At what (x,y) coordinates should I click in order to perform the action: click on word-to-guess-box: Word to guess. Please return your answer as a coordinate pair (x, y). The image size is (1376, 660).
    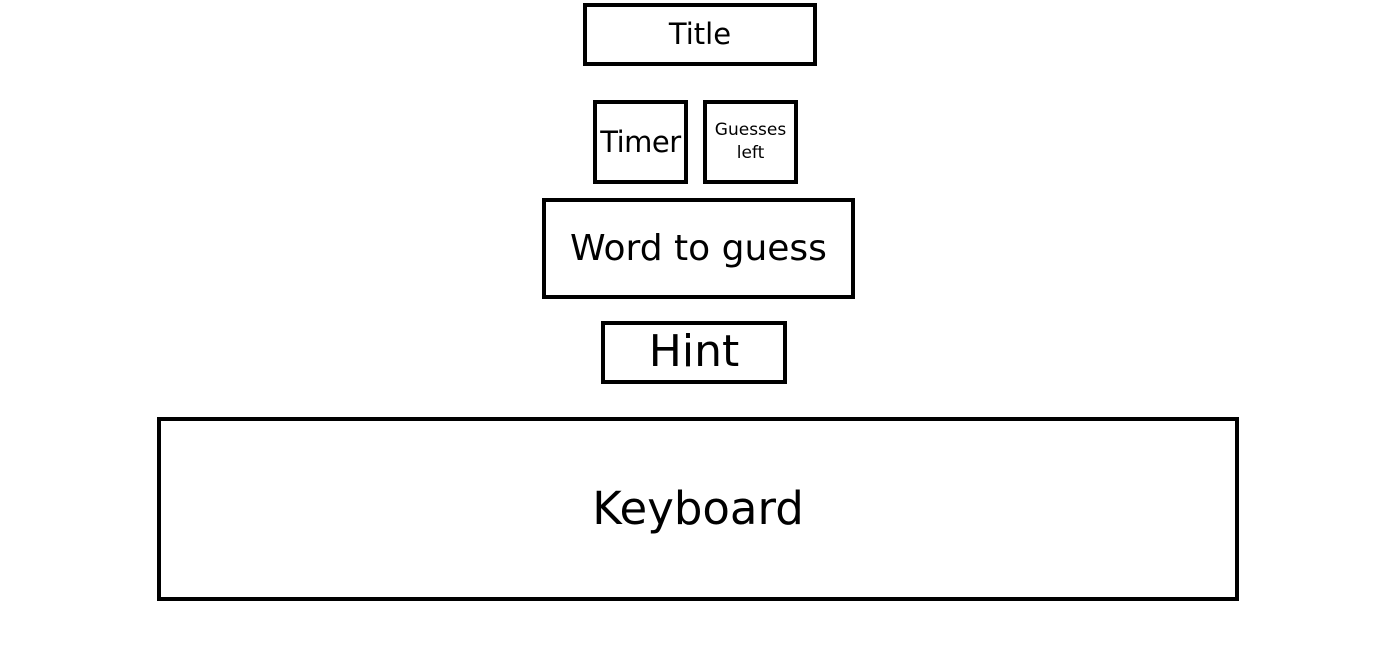
    Looking at the image, I should click on (698, 248).